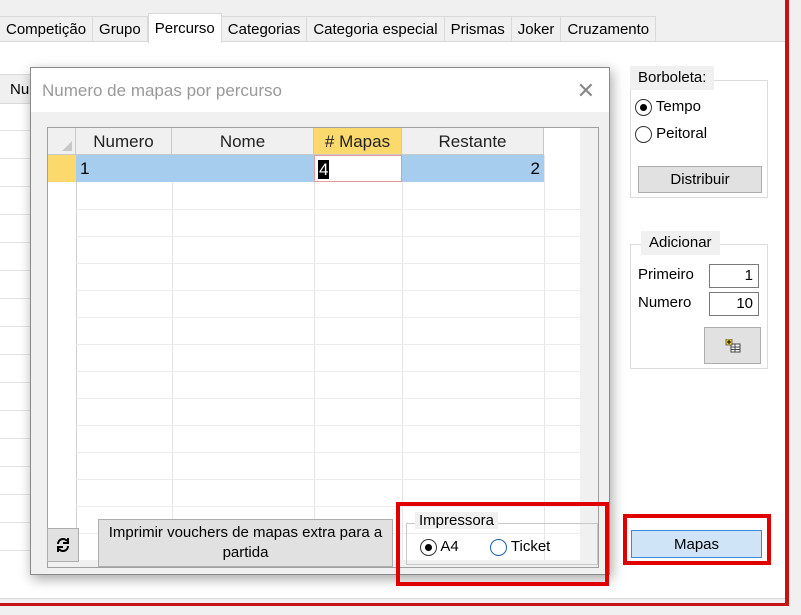  I want to click on tab-prismas: Prismas, so click(478, 29).